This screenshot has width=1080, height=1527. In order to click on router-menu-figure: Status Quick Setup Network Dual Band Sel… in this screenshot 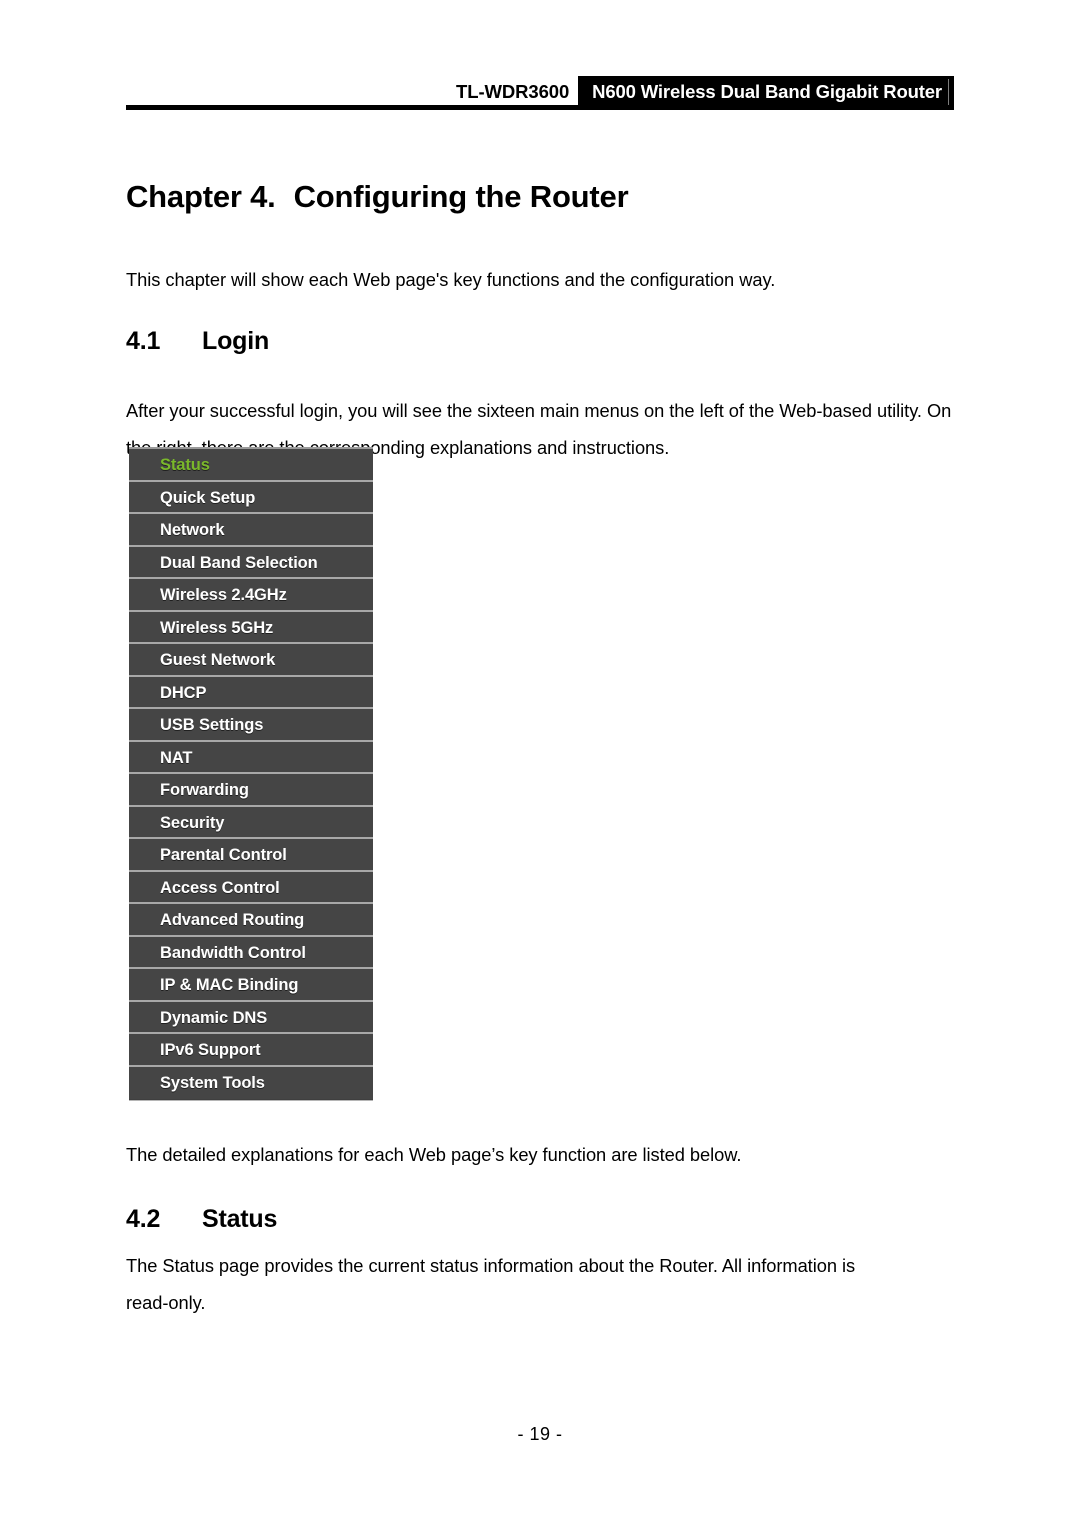, I will do `click(251, 774)`.